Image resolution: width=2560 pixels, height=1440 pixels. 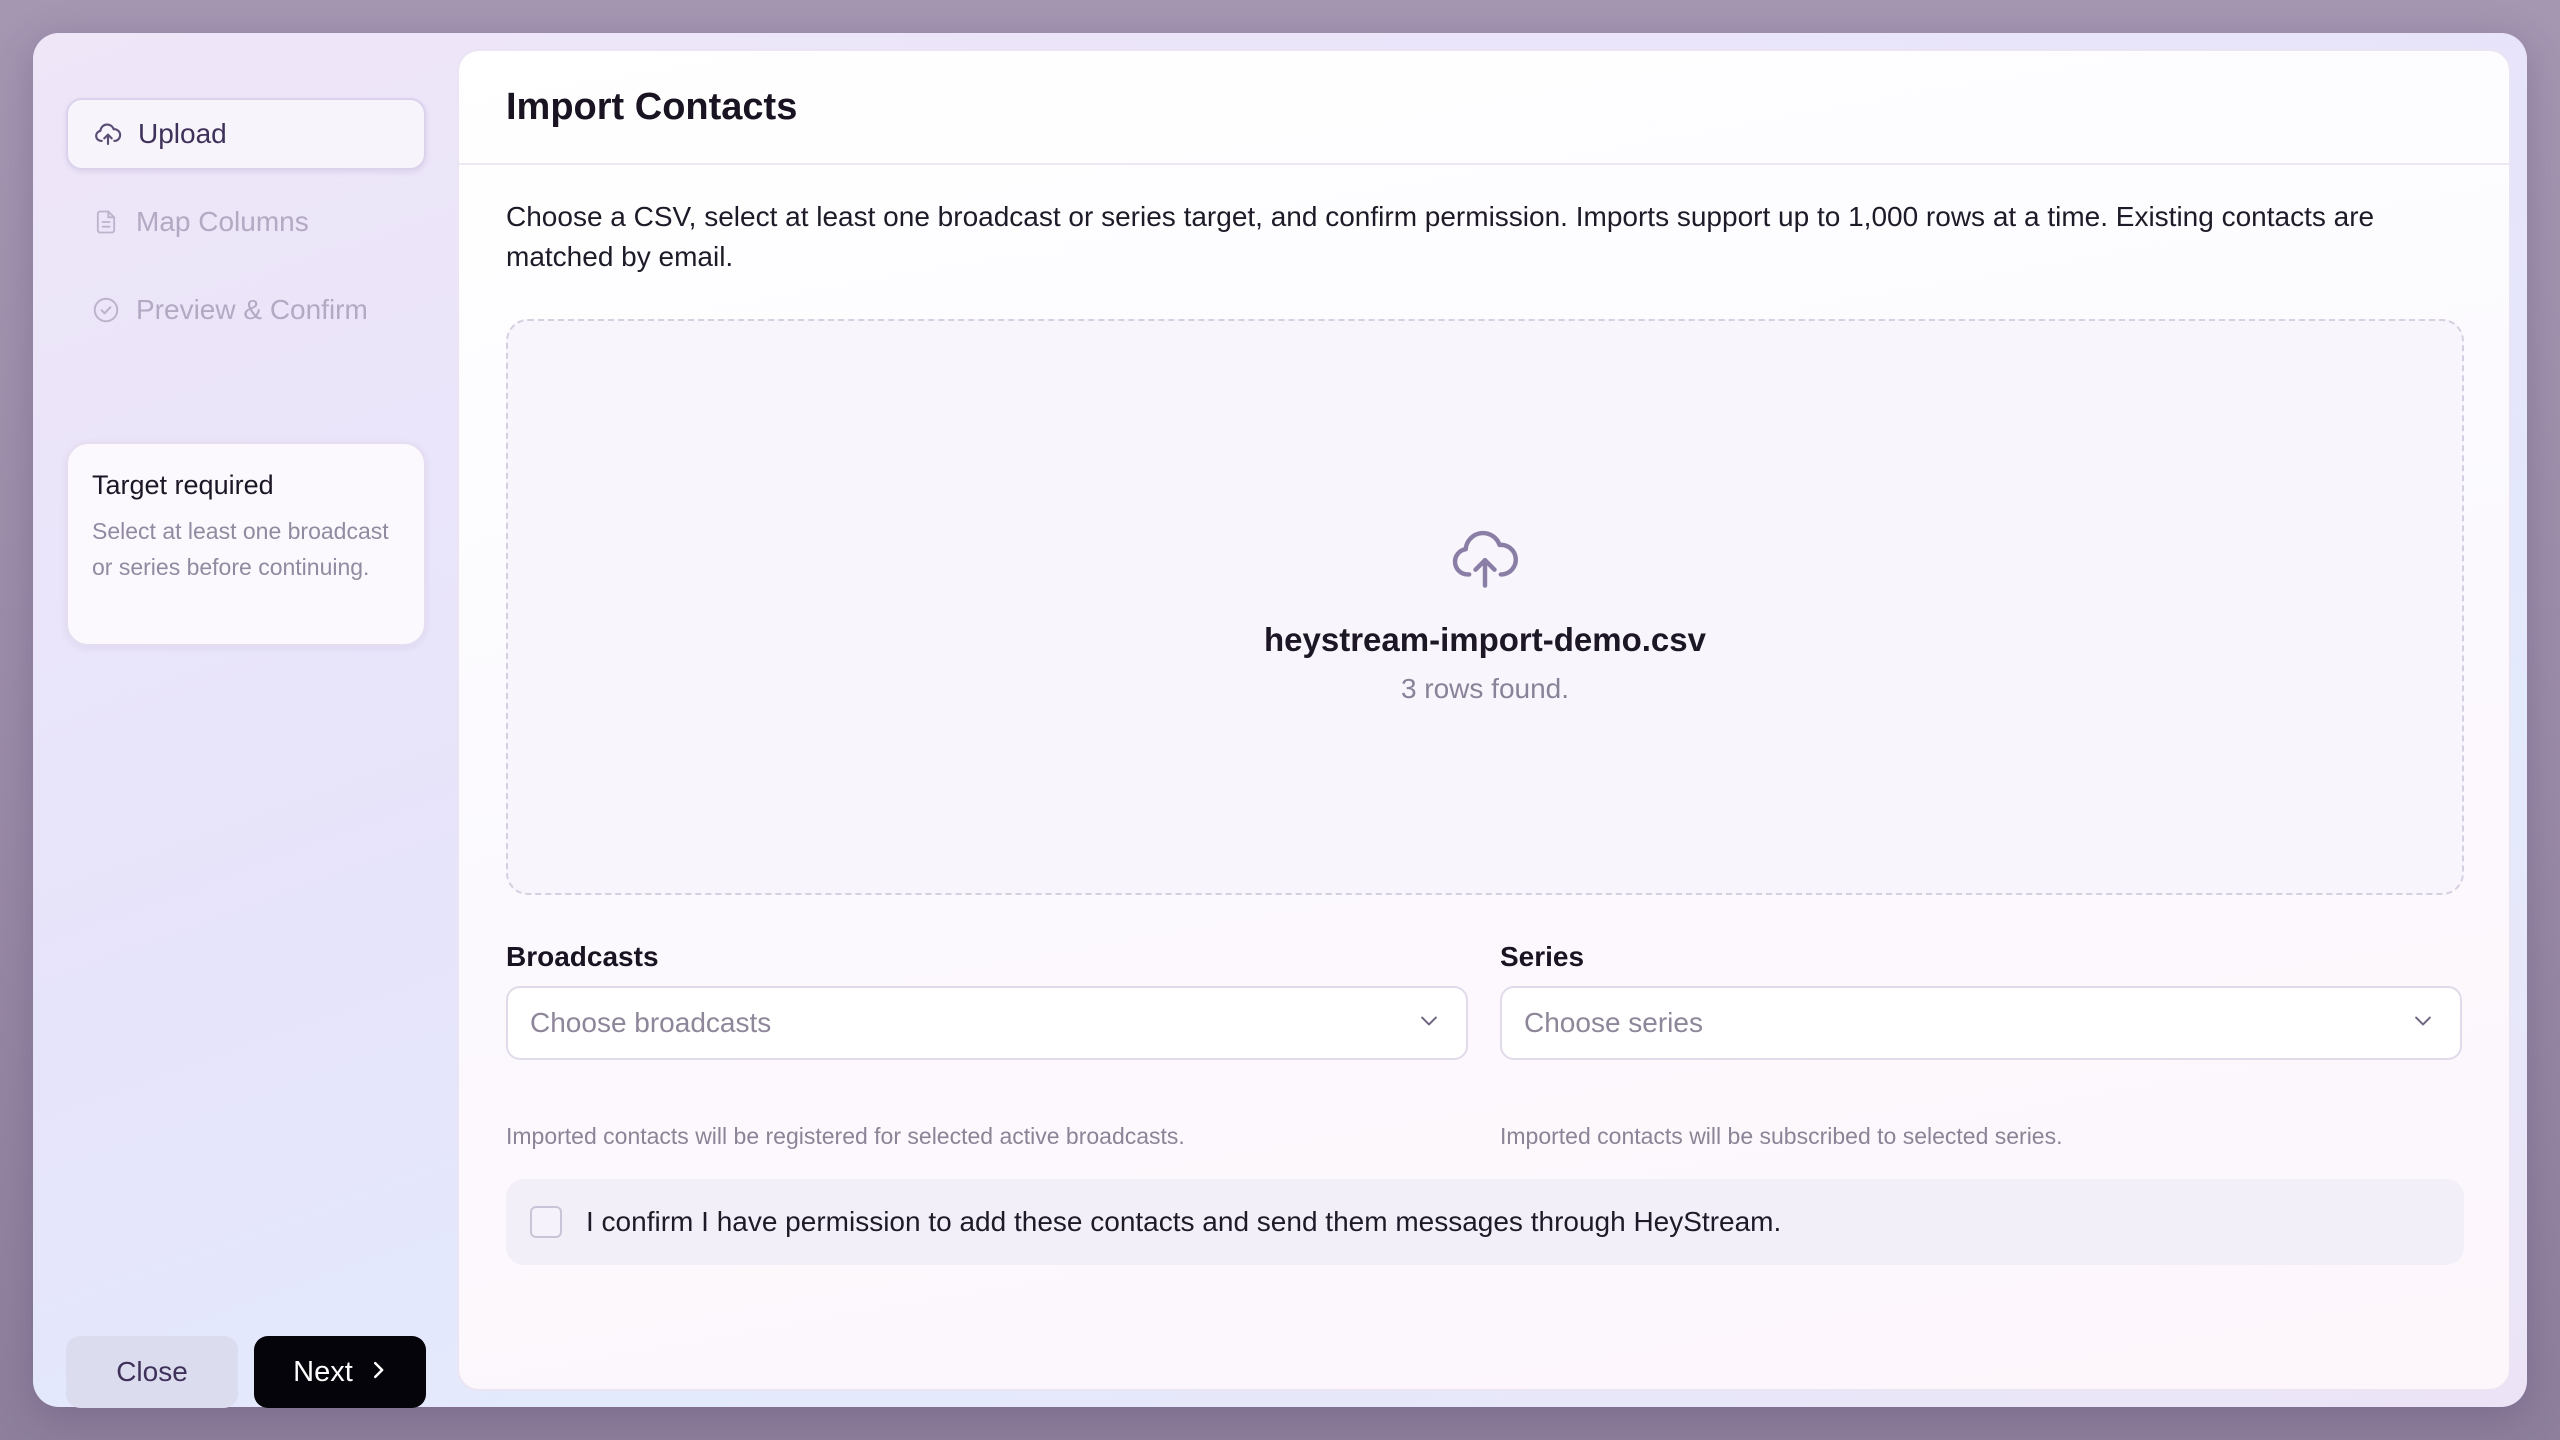 I want to click on step-preview-confirm-label: Preview & Confirm, so click(x=252, y=309).